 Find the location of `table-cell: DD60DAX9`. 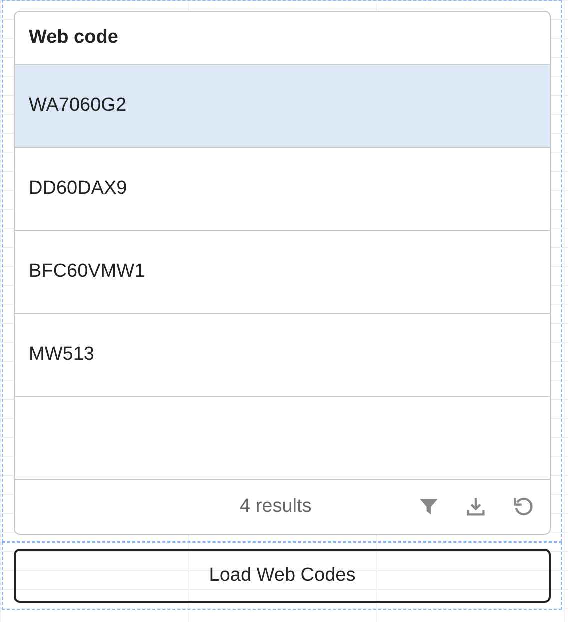

table-cell: DD60DAX9 is located at coordinates (78, 189).